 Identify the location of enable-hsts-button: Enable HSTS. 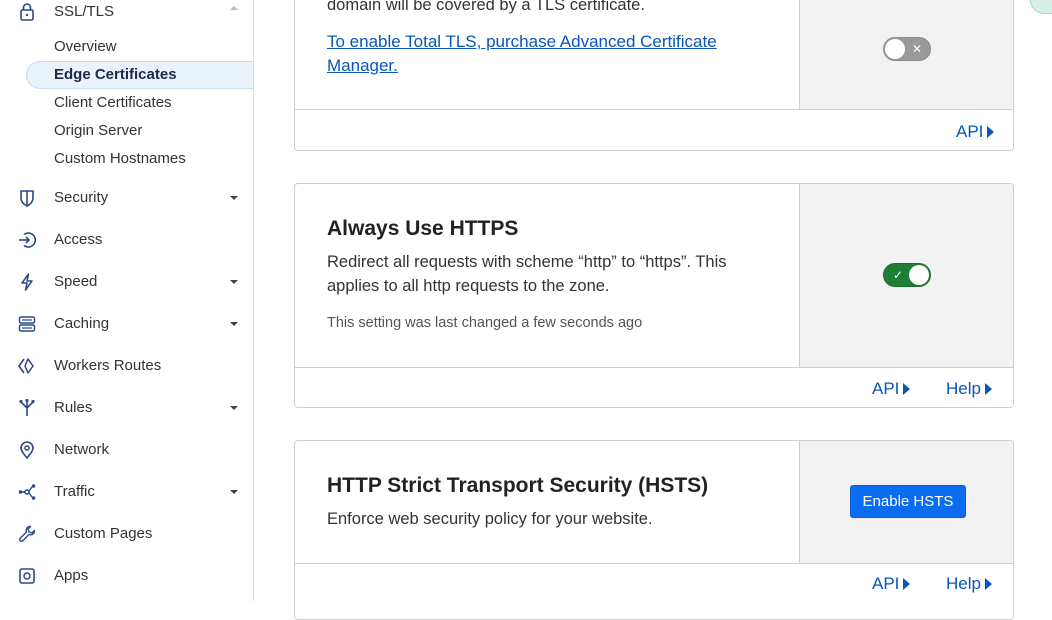
(908, 501).